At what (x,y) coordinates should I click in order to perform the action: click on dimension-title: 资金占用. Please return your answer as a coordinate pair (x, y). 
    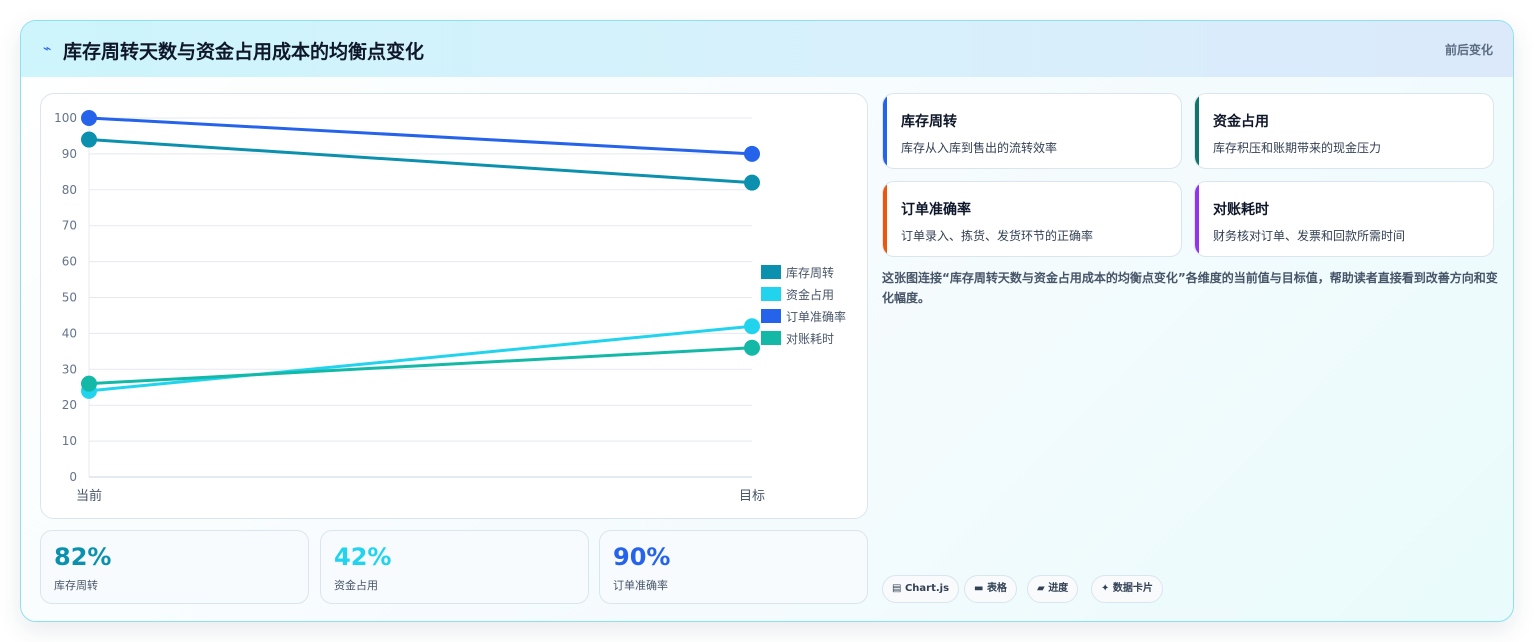
    Looking at the image, I should click on (1241, 122).